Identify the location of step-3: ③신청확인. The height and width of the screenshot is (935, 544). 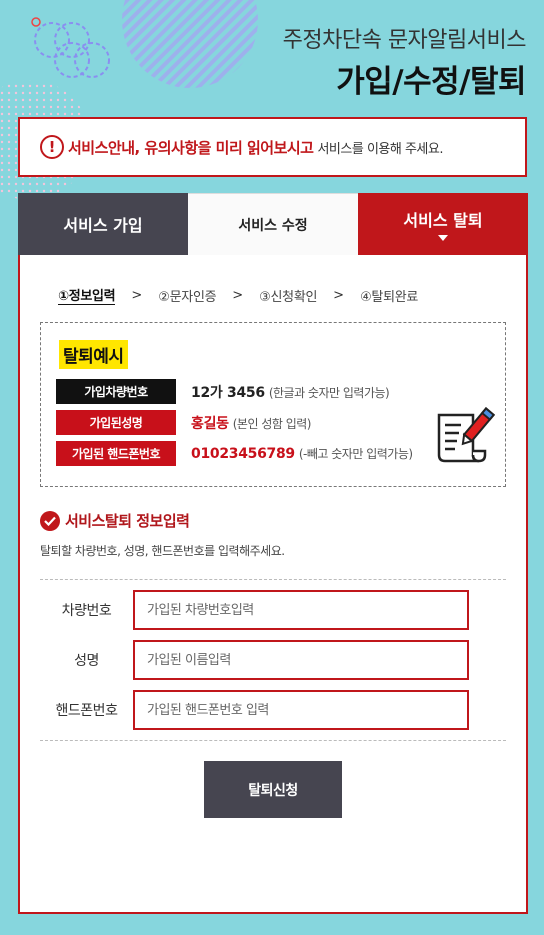
(288, 297).